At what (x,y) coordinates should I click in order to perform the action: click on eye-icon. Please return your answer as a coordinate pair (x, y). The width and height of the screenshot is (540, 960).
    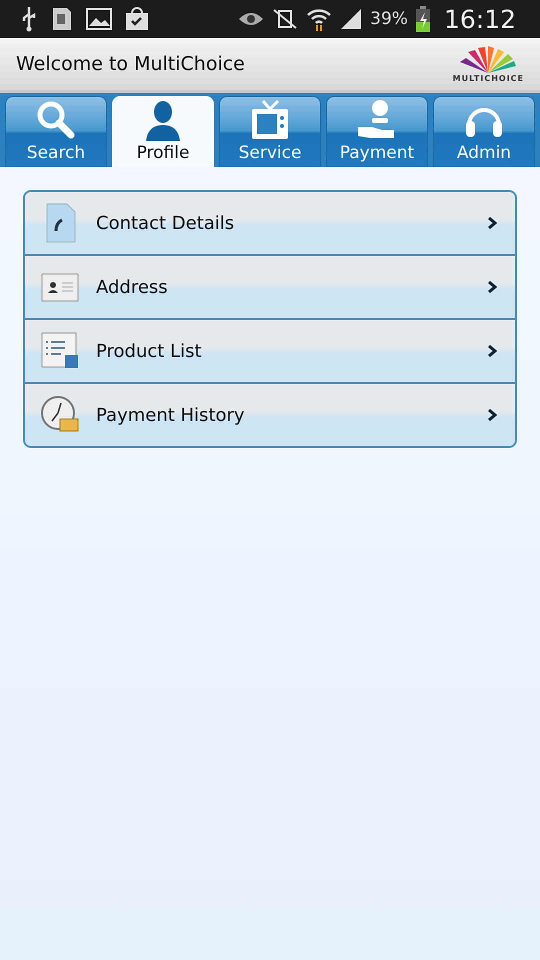
    Looking at the image, I should click on (251, 19).